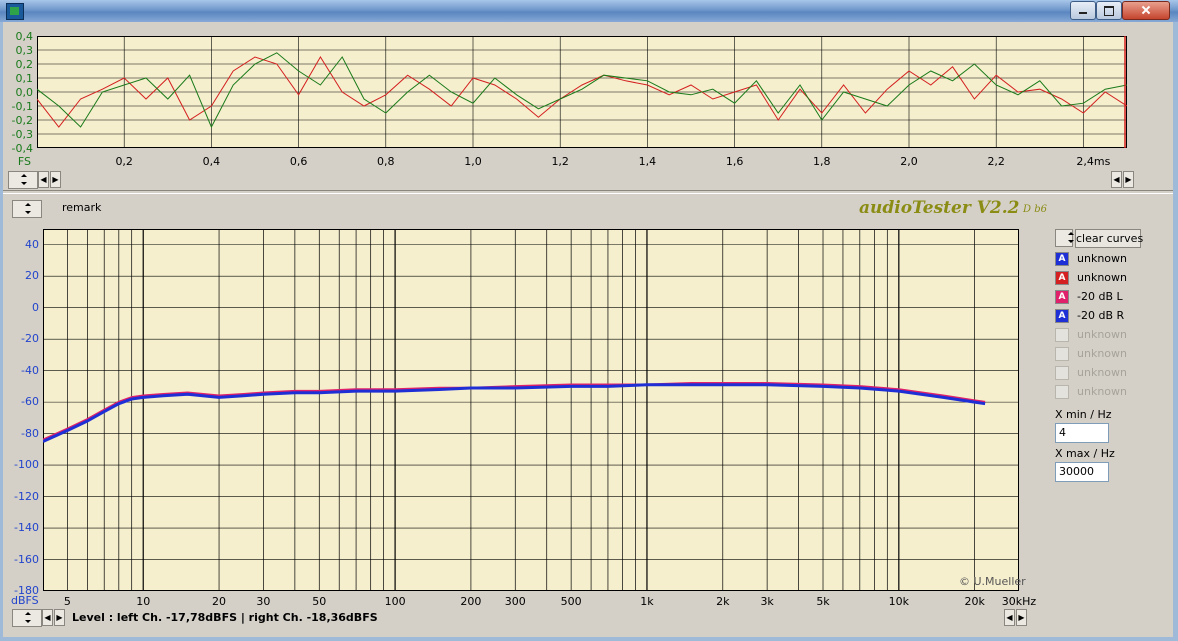 The width and height of the screenshot is (1178, 641). What do you see at coordinates (647, 601) in the screenshot?
I see `spectrum-x-tick-label: 1k` at bounding box center [647, 601].